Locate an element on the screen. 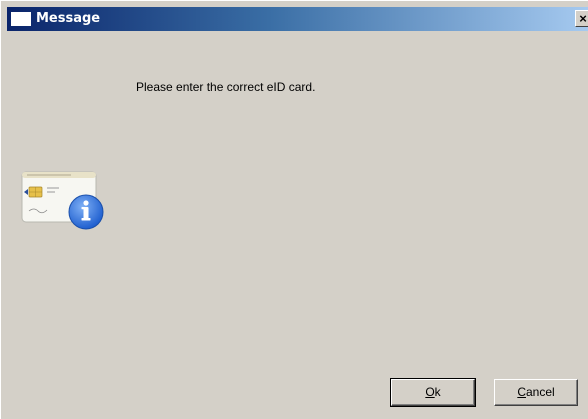 The image size is (588, 419). close-icon: × is located at coordinates (583, 18).